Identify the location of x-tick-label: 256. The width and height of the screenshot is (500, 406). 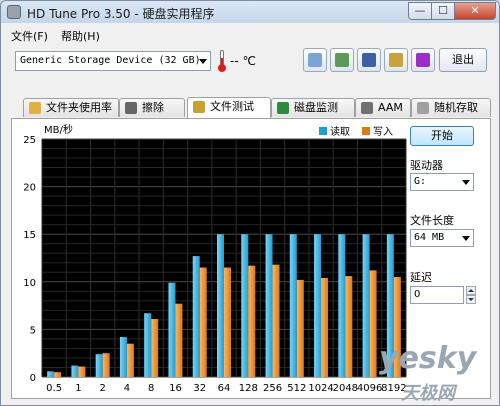
(272, 388).